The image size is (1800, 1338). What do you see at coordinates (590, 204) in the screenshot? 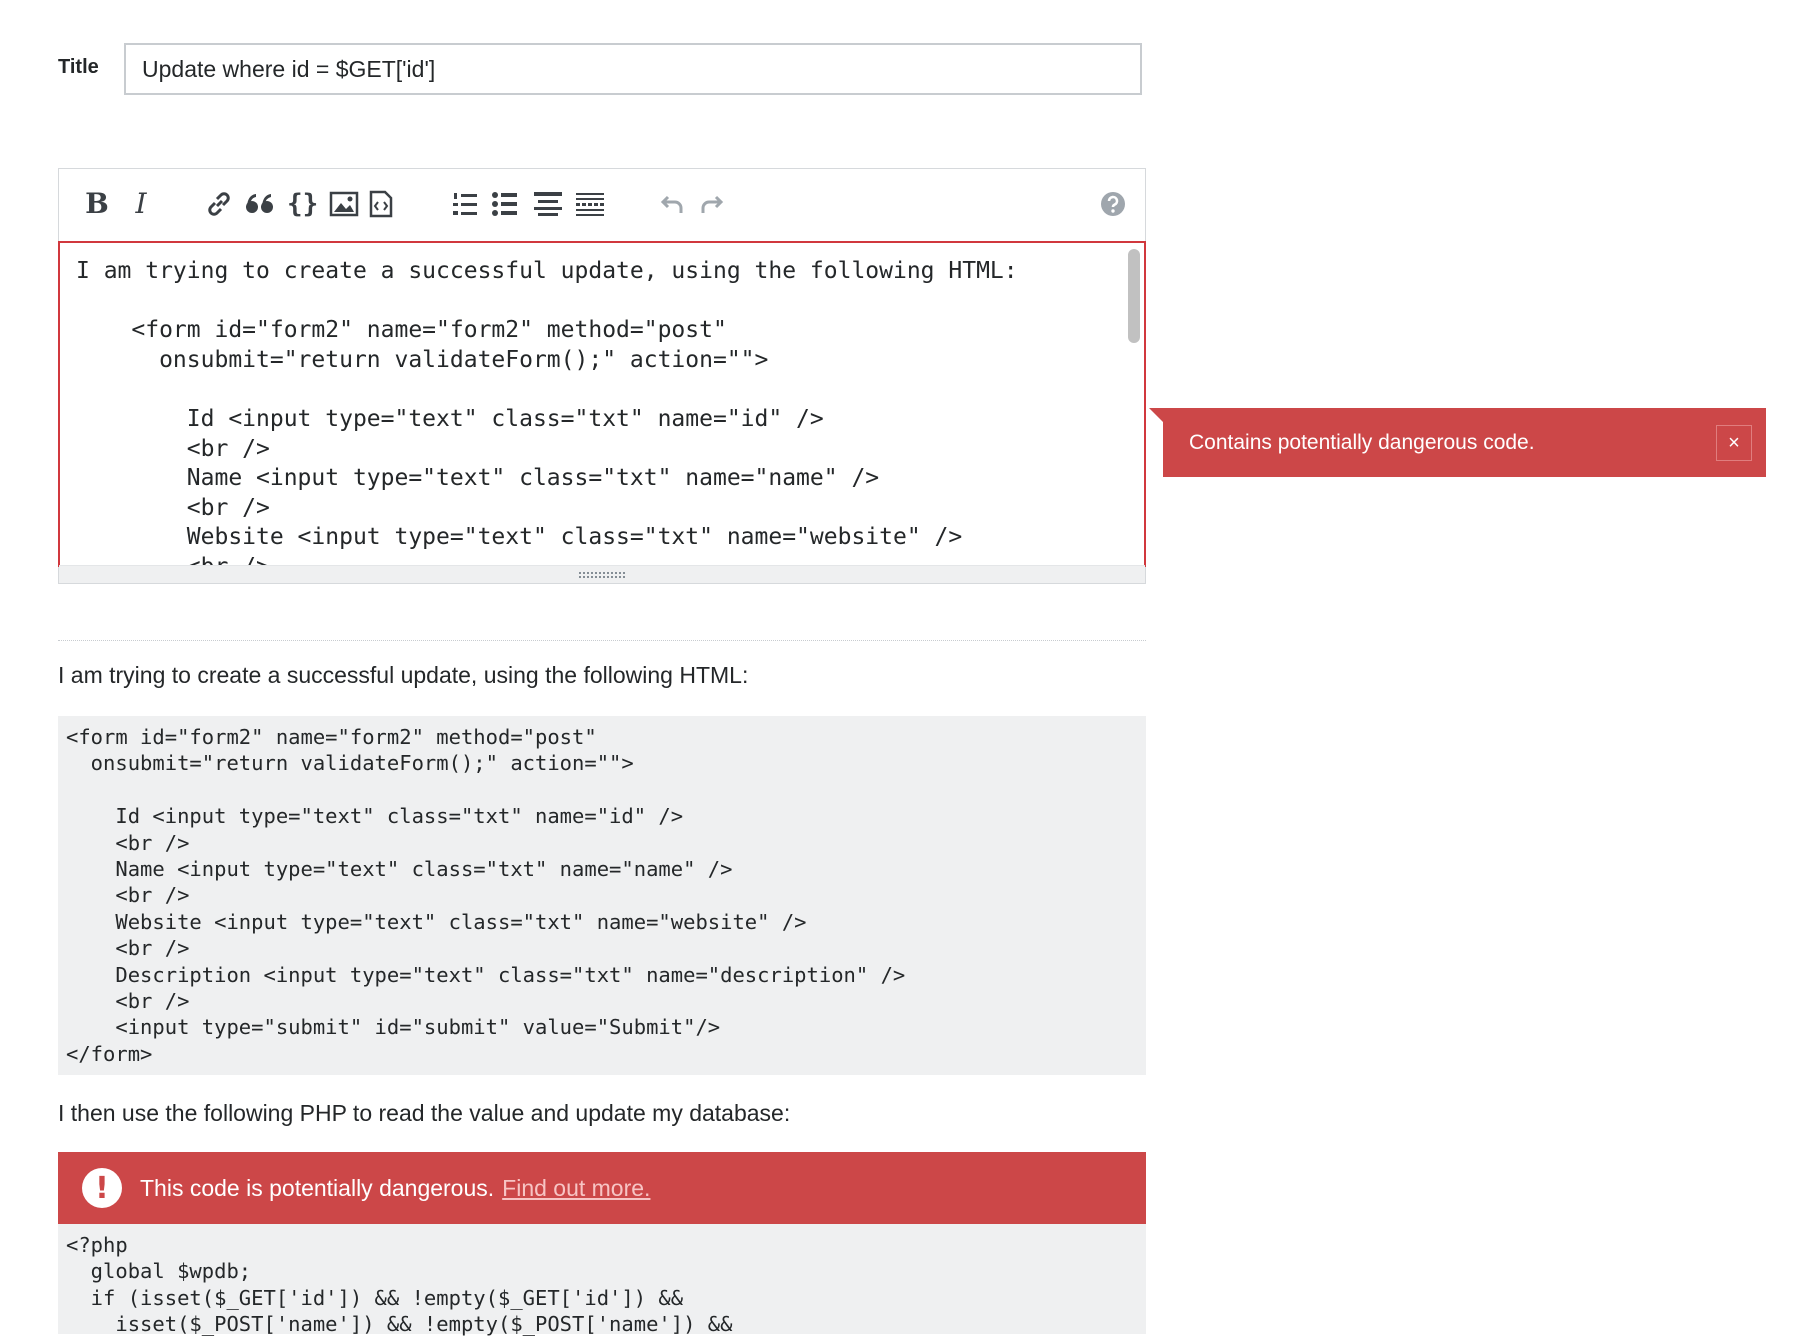
I see `horizontal-rule-icon` at bounding box center [590, 204].